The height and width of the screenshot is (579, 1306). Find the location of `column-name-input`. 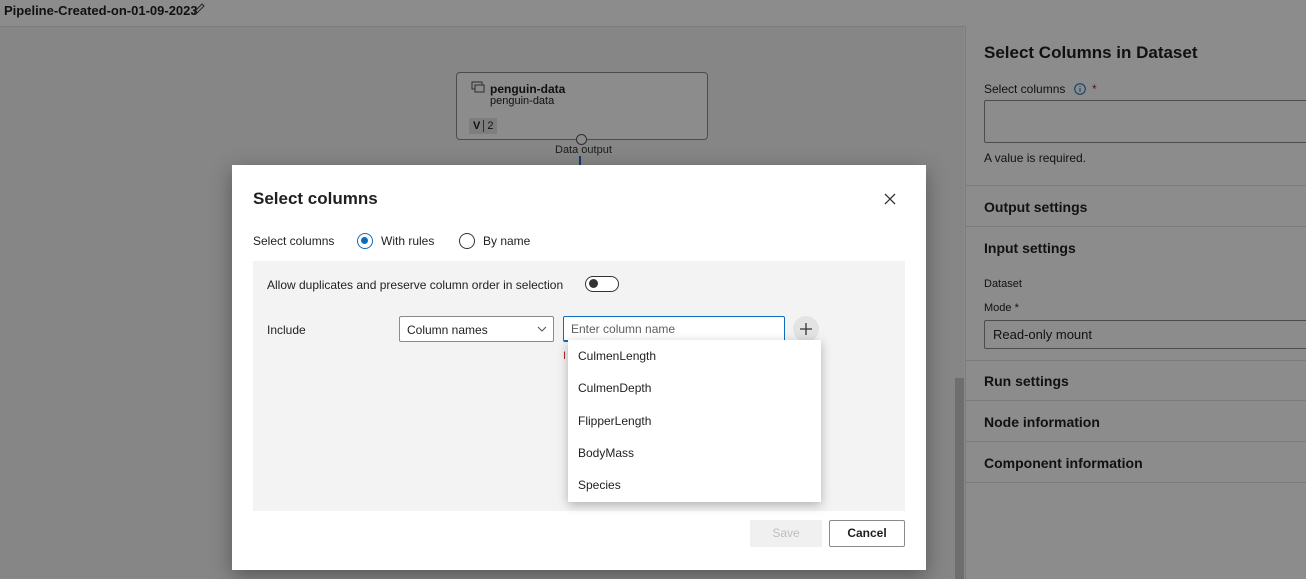

column-name-input is located at coordinates (674, 329).